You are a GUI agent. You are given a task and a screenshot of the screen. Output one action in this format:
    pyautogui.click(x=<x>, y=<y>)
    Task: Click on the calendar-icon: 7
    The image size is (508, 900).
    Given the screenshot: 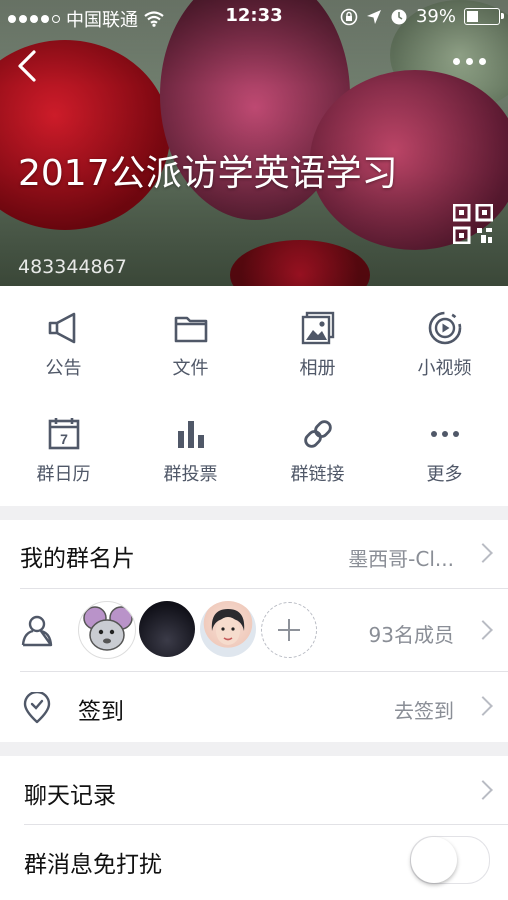 What is the action you would take?
    pyautogui.click(x=63, y=434)
    